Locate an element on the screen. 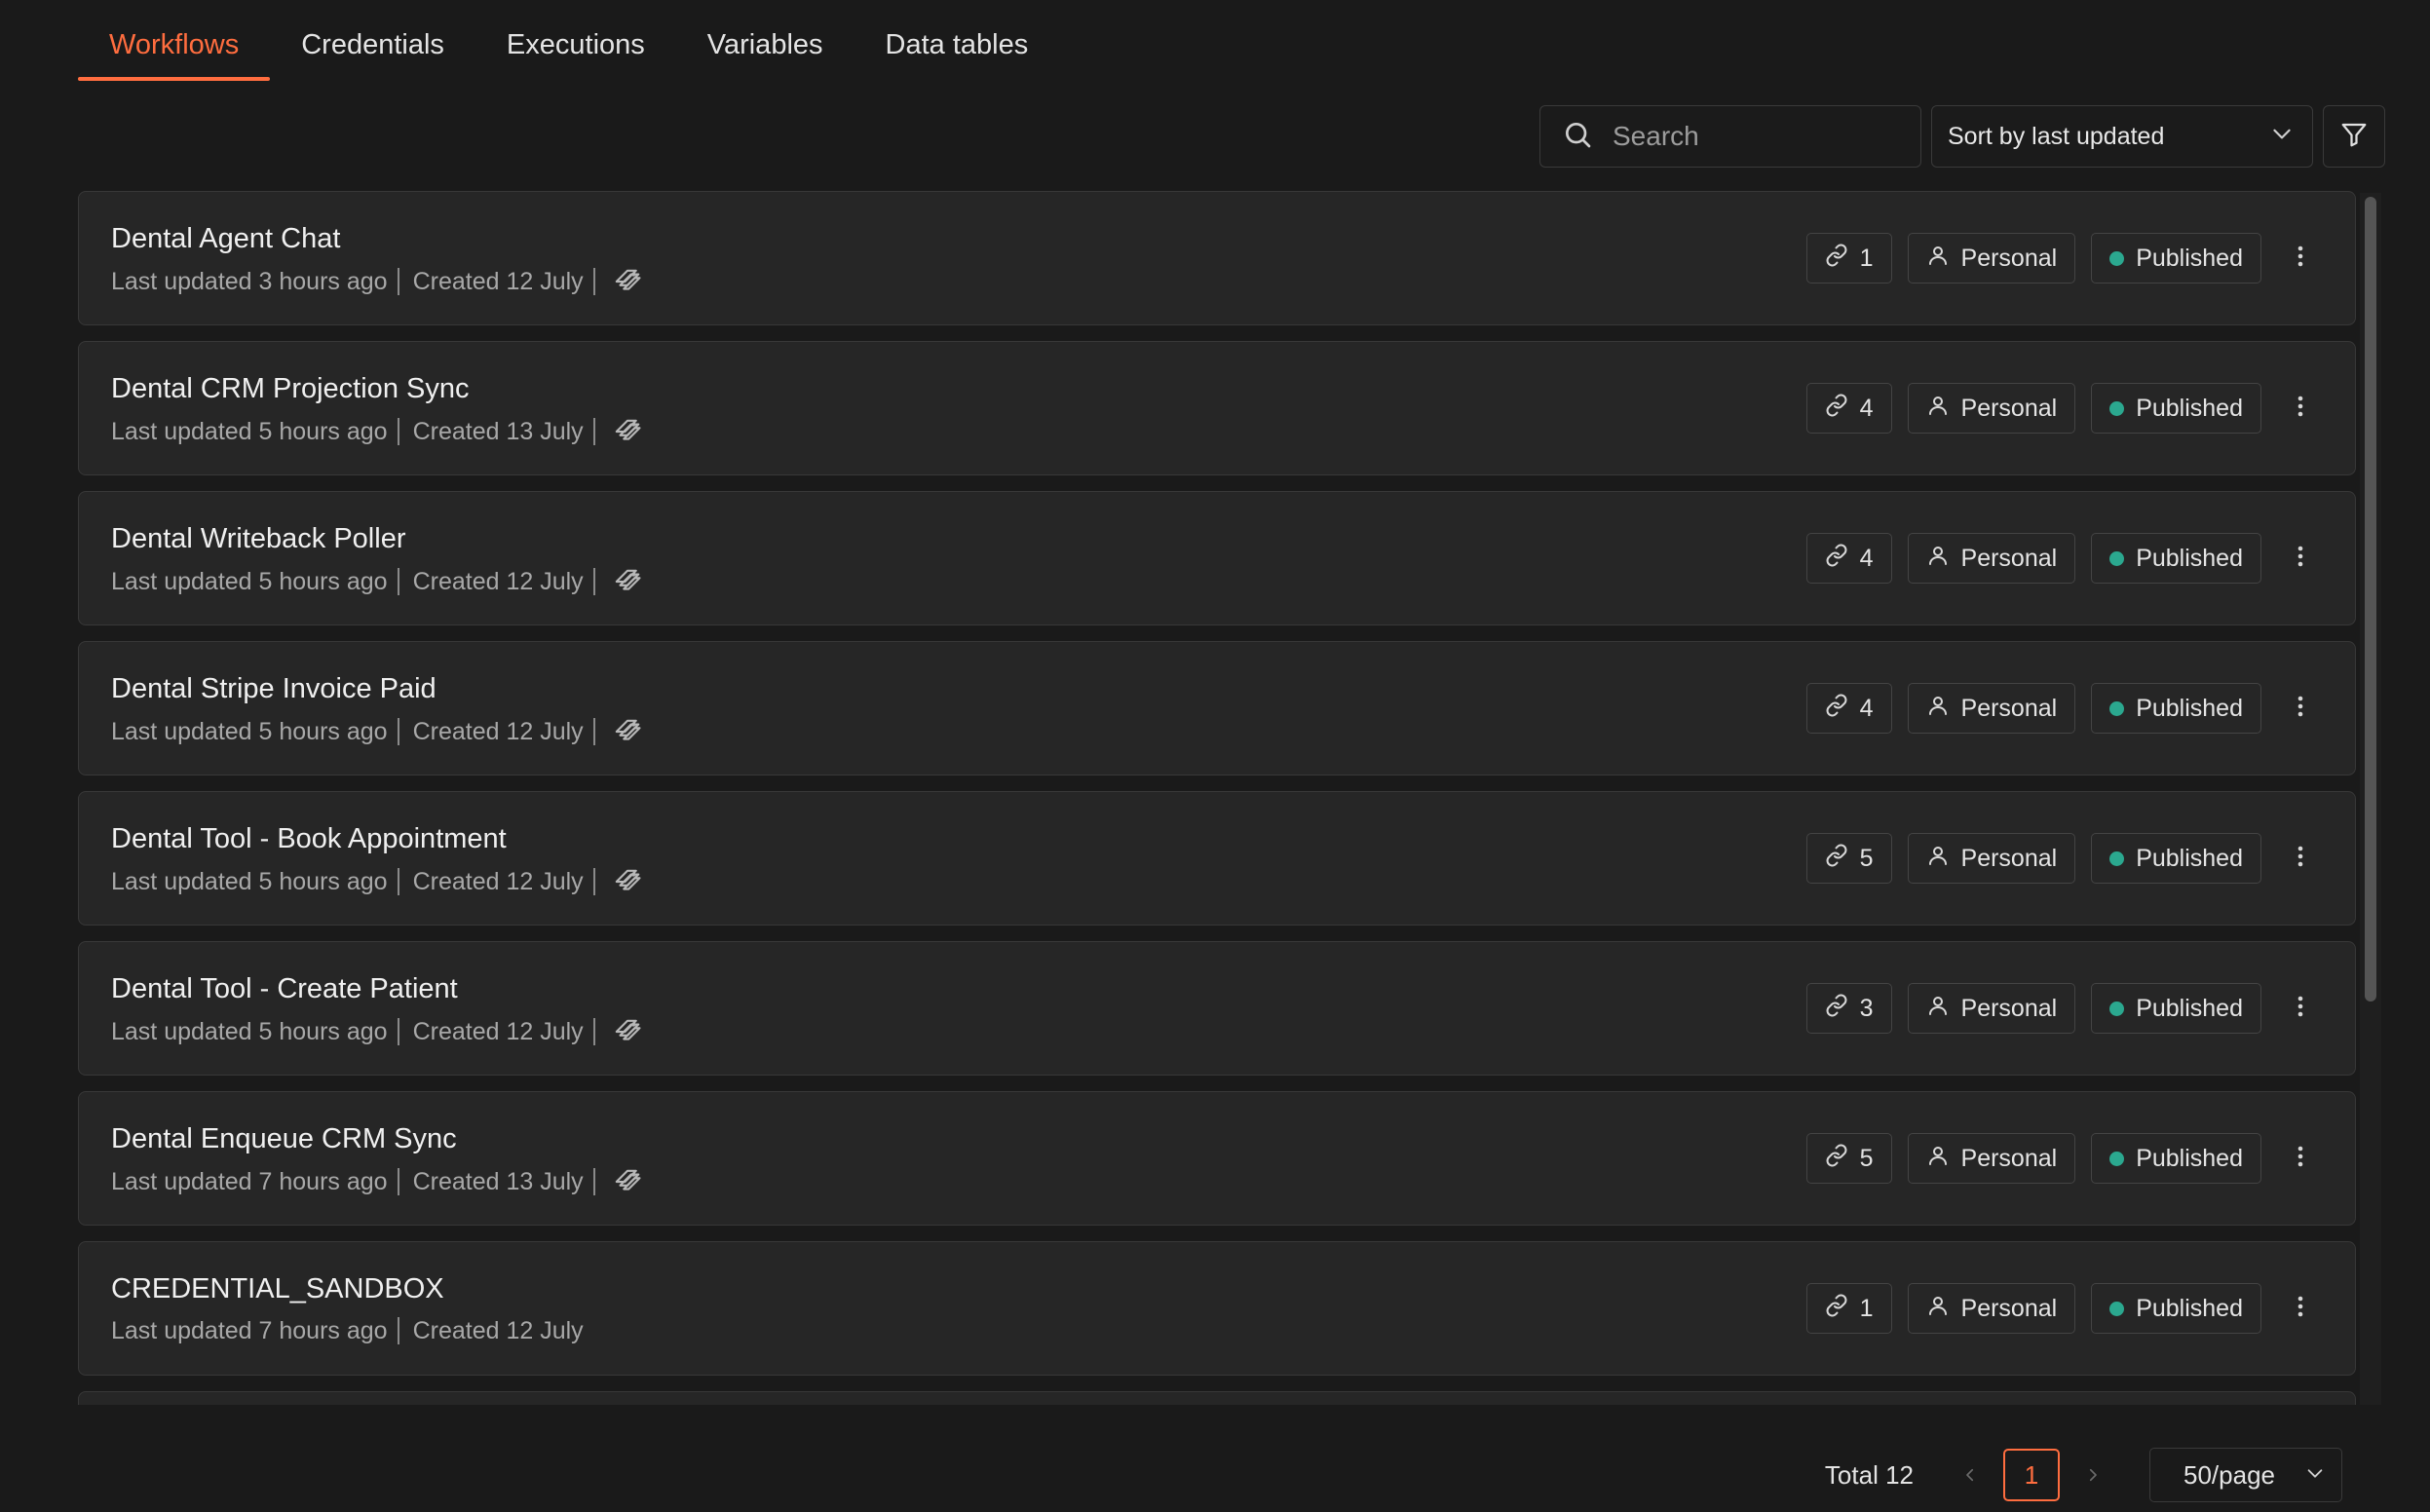 This screenshot has width=2430, height=1512. workflow-card is located at coordinates (1217, 1398).